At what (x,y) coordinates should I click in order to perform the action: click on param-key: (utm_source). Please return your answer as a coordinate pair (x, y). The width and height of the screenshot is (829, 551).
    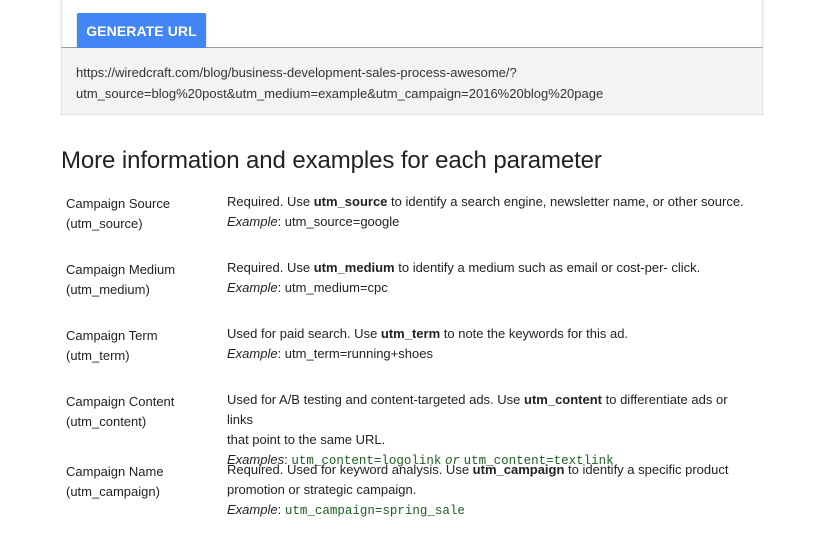
    Looking at the image, I should click on (104, 223).